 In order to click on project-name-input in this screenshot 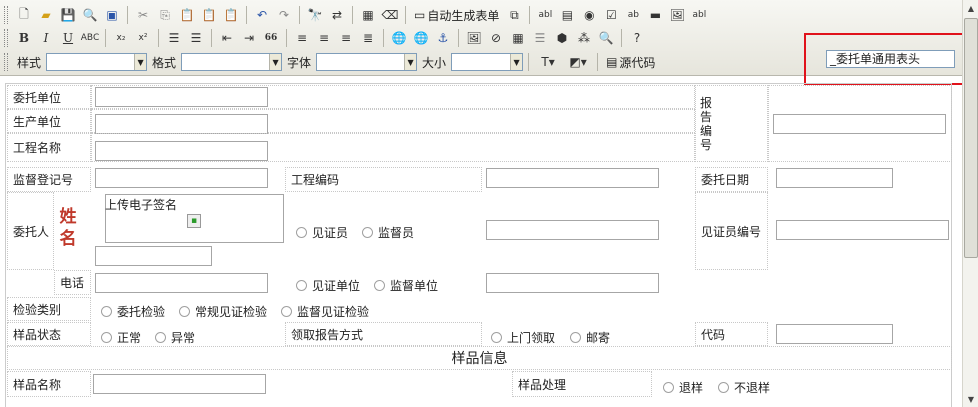, I will do `click(181, 151)`.